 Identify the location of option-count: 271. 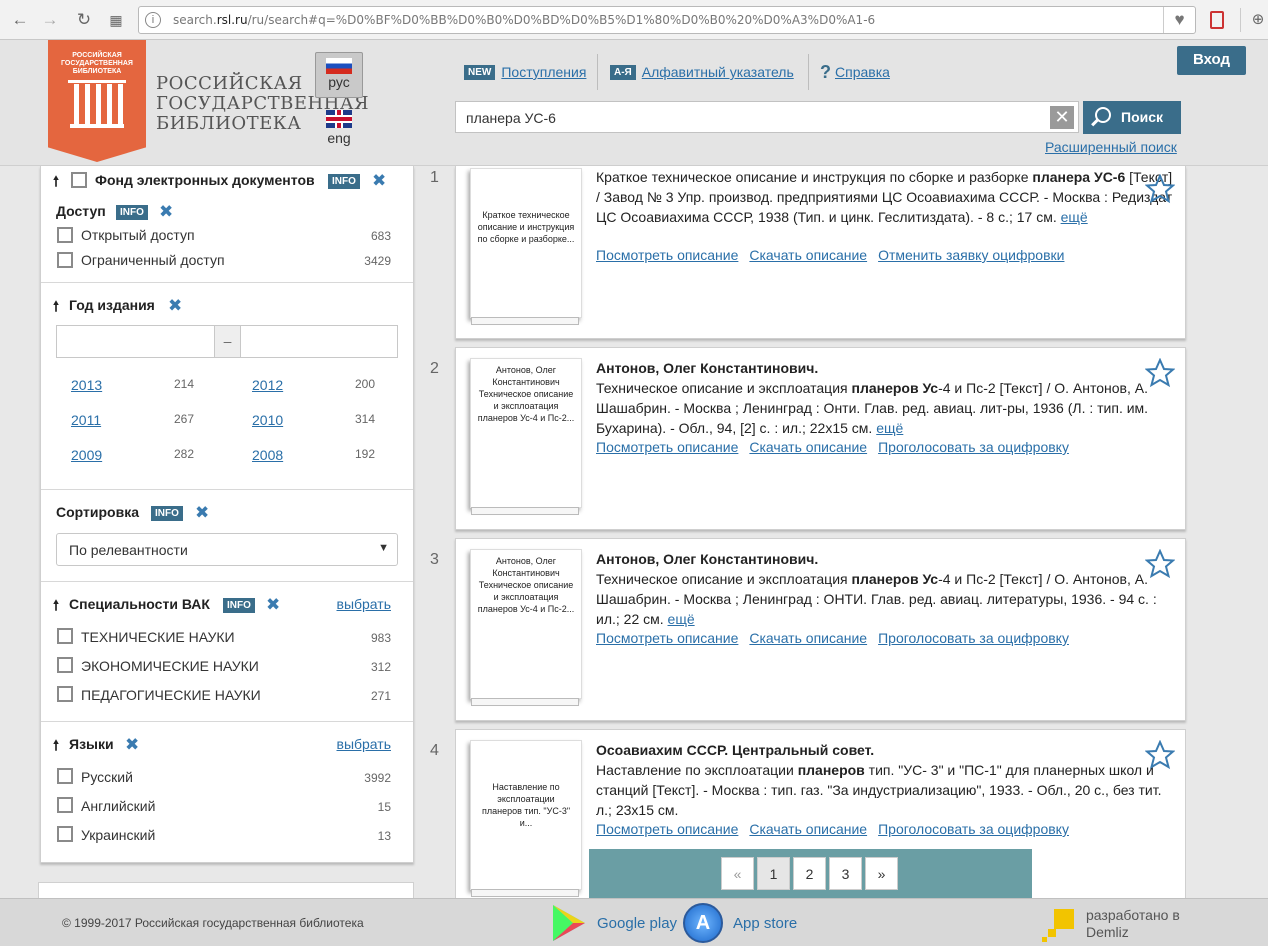
(380, 696).